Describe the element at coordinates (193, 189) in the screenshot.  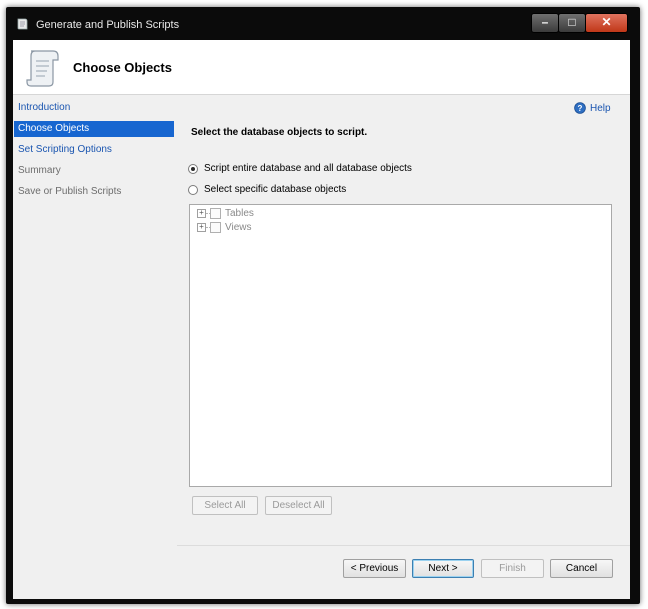
I see `radio-button-specific` at that location.